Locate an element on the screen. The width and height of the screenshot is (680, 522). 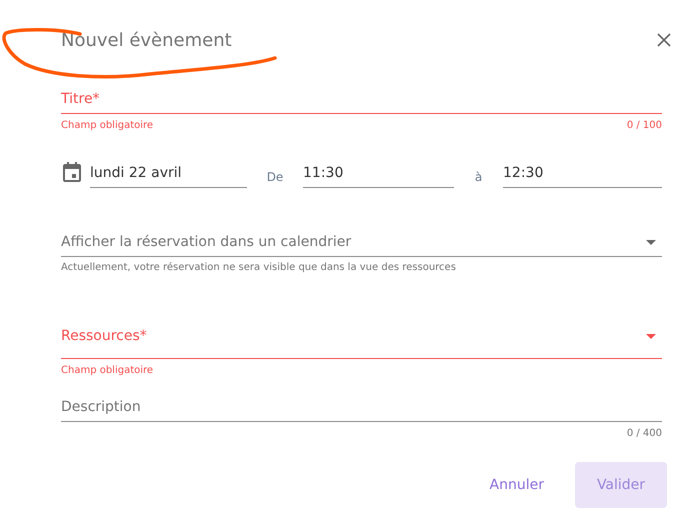
calendar-icon is located at coordinates (72, 172).